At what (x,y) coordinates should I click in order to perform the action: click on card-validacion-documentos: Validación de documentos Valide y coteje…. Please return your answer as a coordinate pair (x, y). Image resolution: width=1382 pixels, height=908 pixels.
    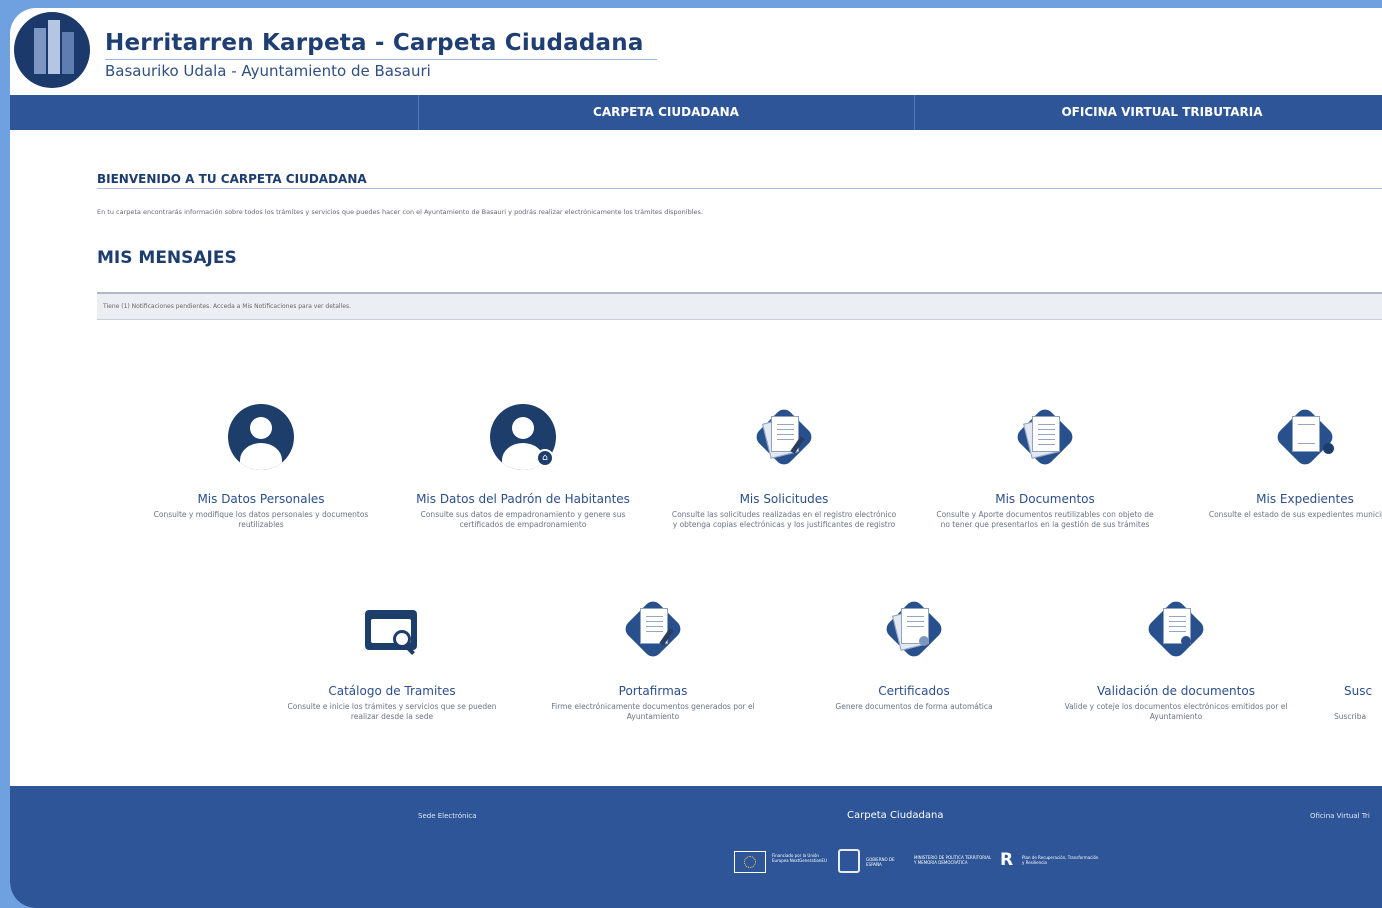
    Looking at the image, I should click on (1176, 658).